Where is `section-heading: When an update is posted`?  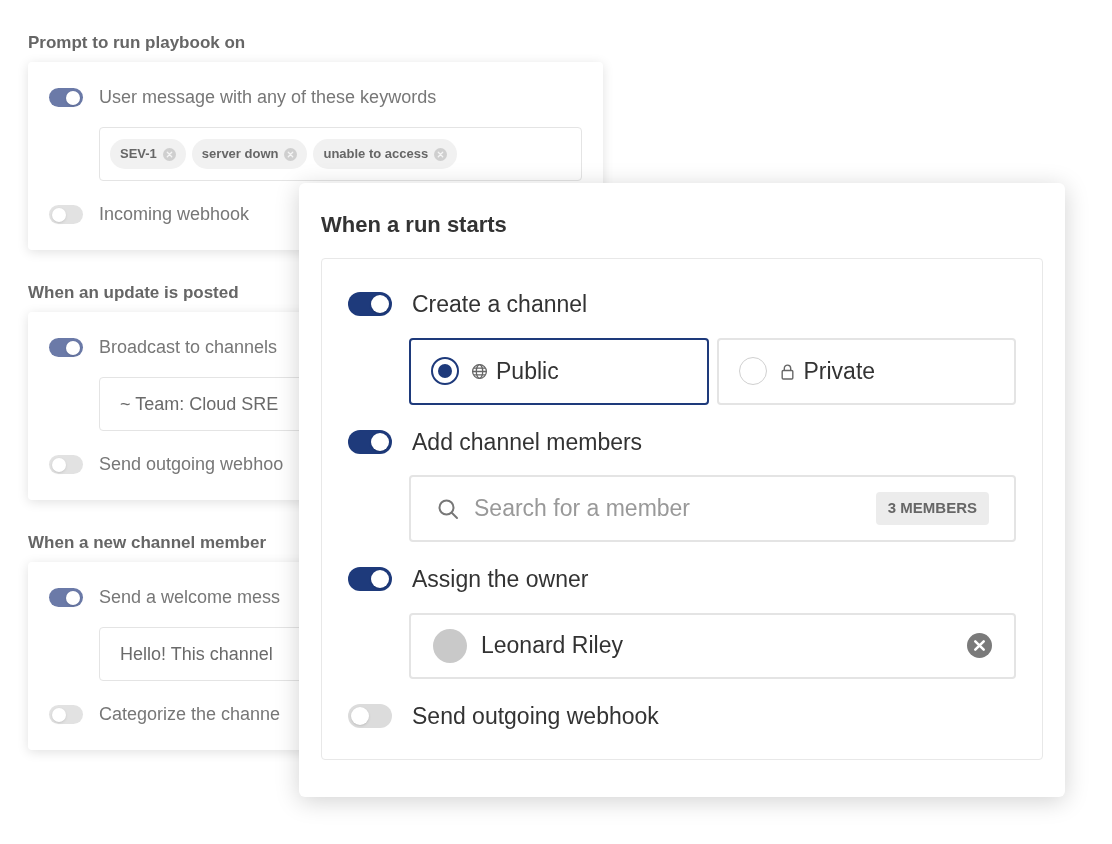 section-heading: When an update is posted is located at coordinates (134, 292).